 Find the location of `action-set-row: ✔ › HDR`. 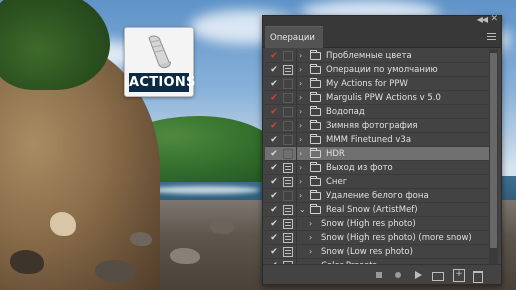

action-set-row: ✔ › HDR is located at coordinates (377, 154).